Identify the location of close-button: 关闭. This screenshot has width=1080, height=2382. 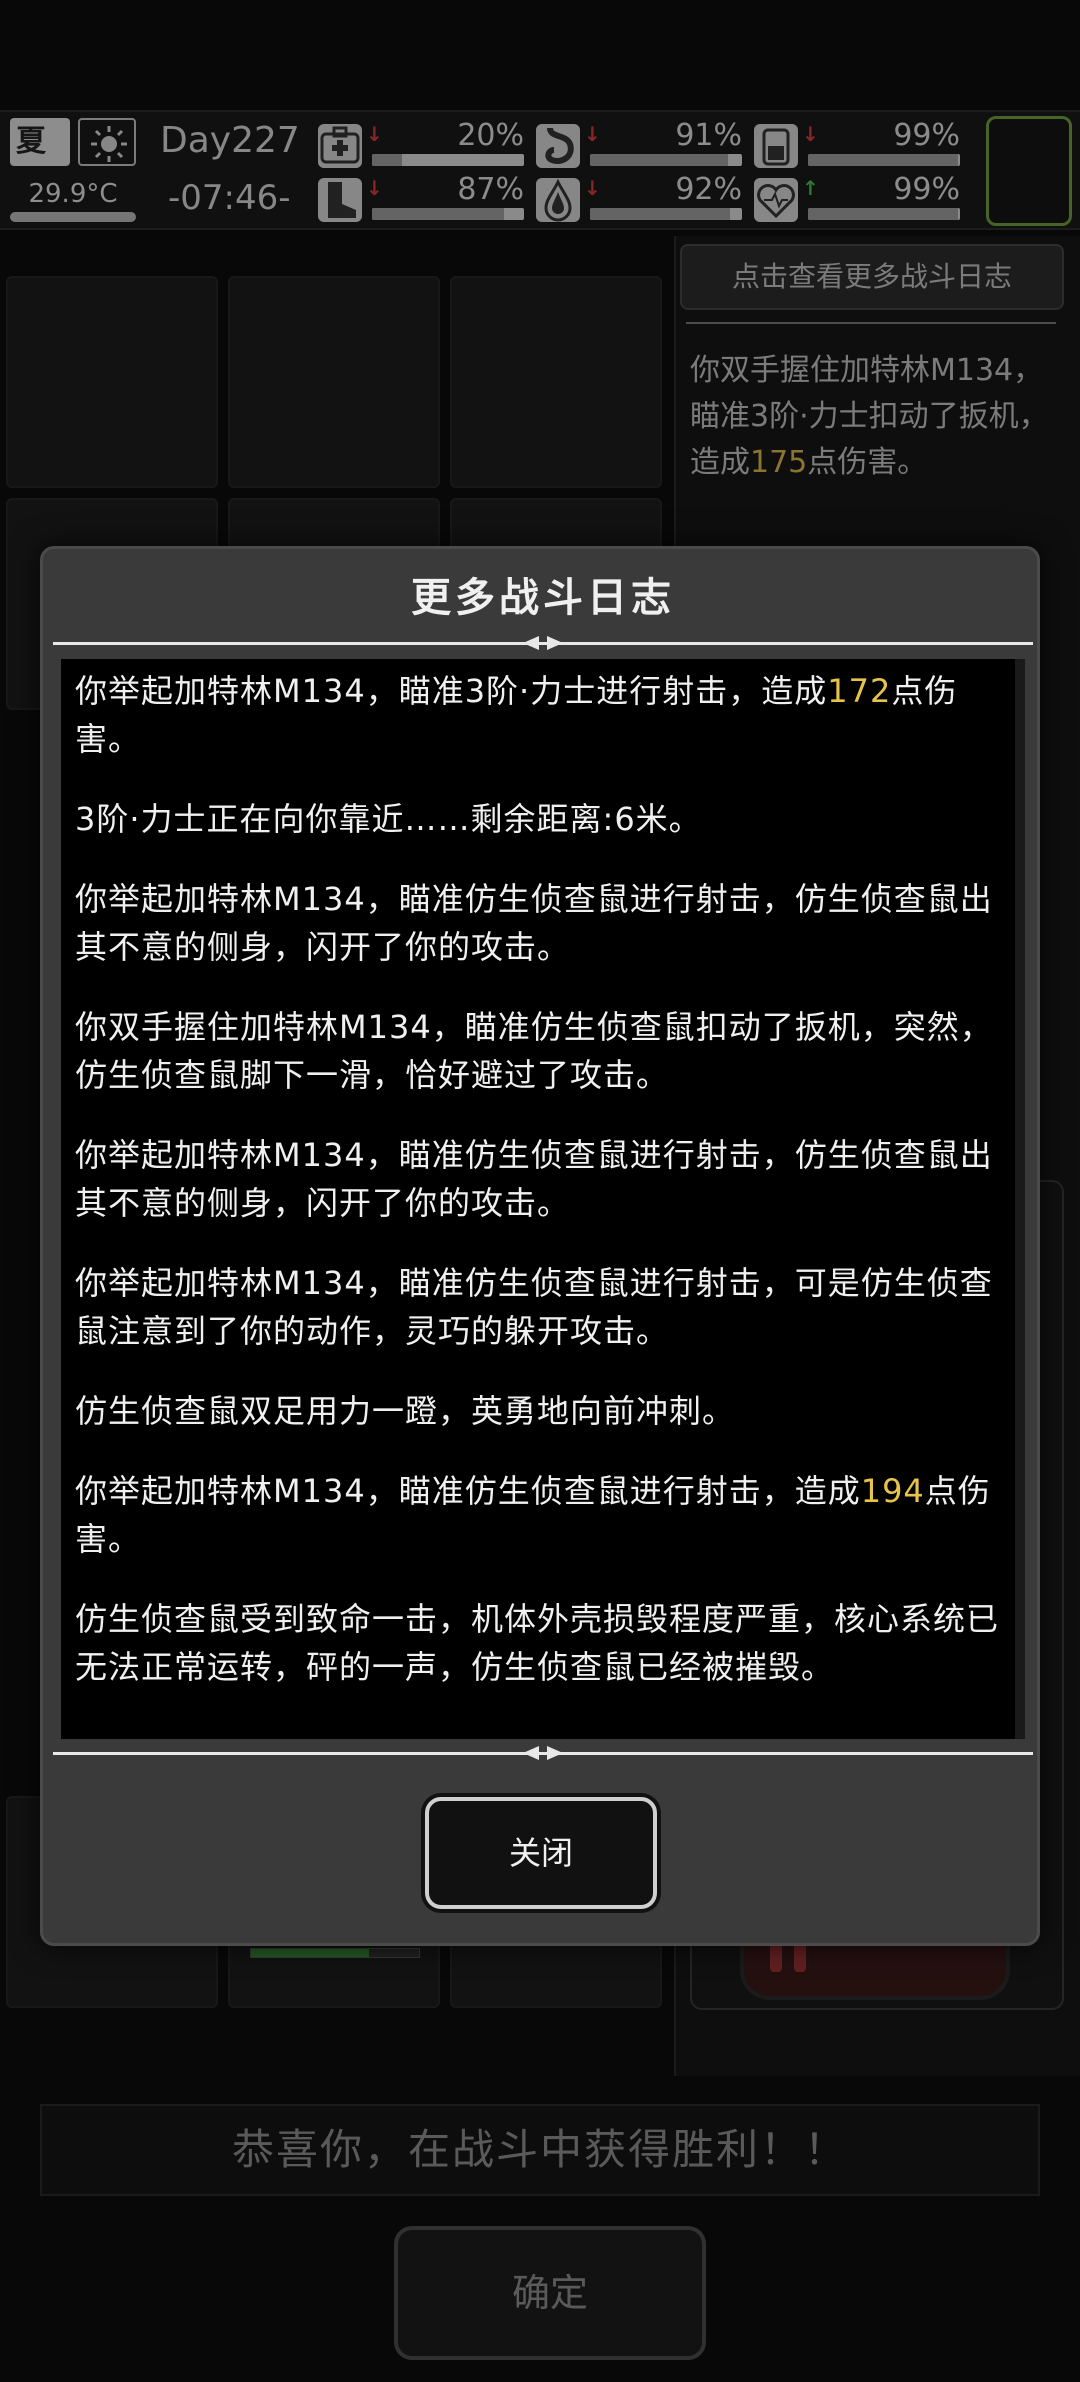
(541, 1853).